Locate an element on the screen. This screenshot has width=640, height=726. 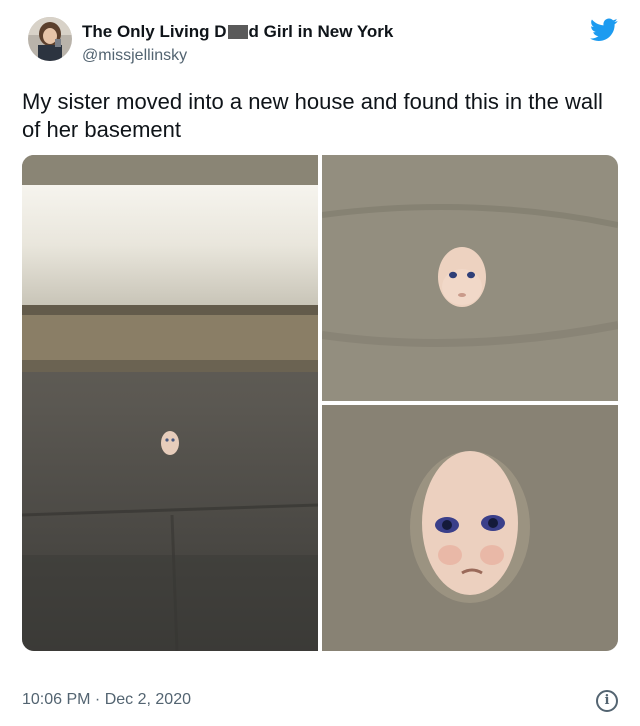
twitter-bird-icon is located at coordinates (604, 30).